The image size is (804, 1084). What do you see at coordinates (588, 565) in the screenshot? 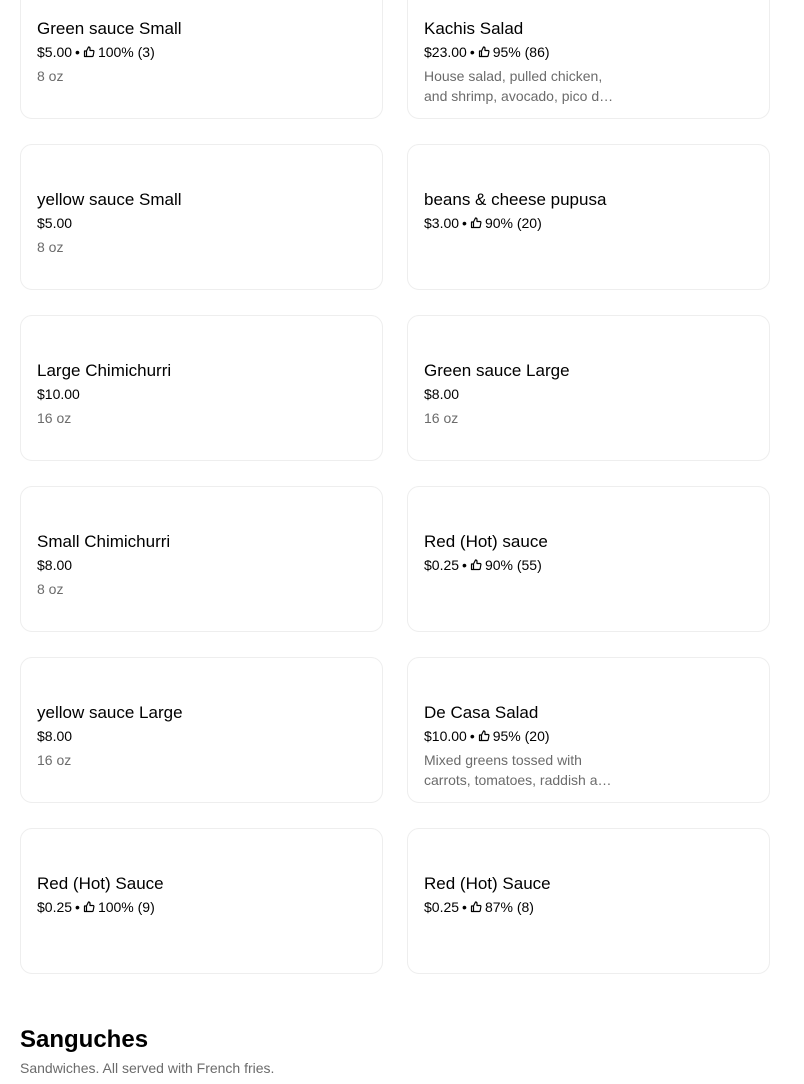
I see `menu-item-meta: $0.25 • 90% (55)` at bounding box center [588, 565].